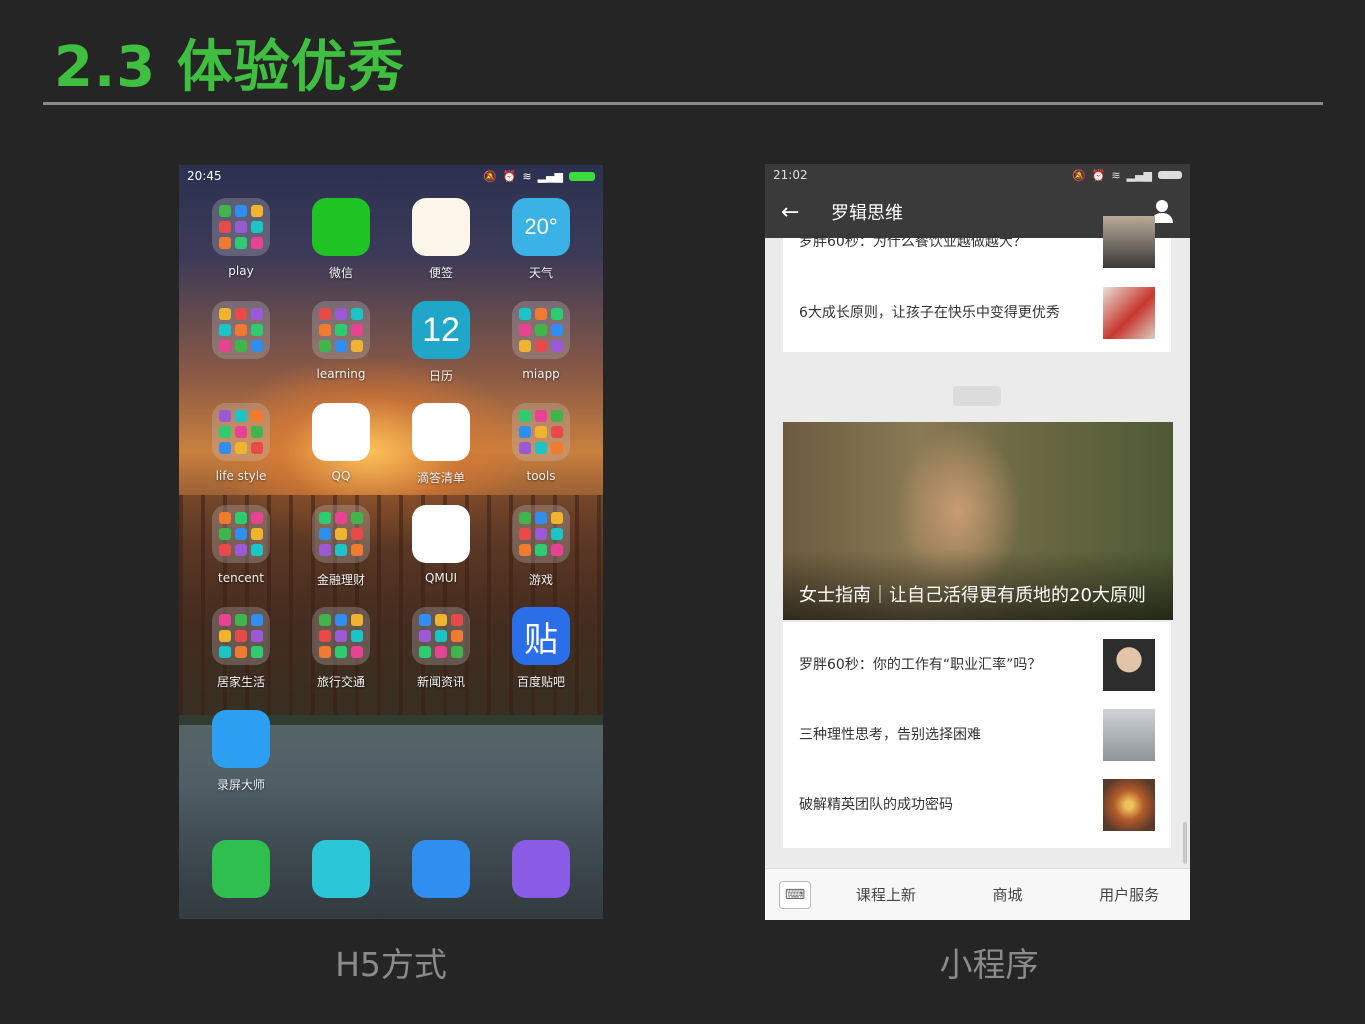  What do you see at coordinates (440, 682) in the screenshot?
I see `app-label: 新闻资讯` at bounding box center [440, 682].